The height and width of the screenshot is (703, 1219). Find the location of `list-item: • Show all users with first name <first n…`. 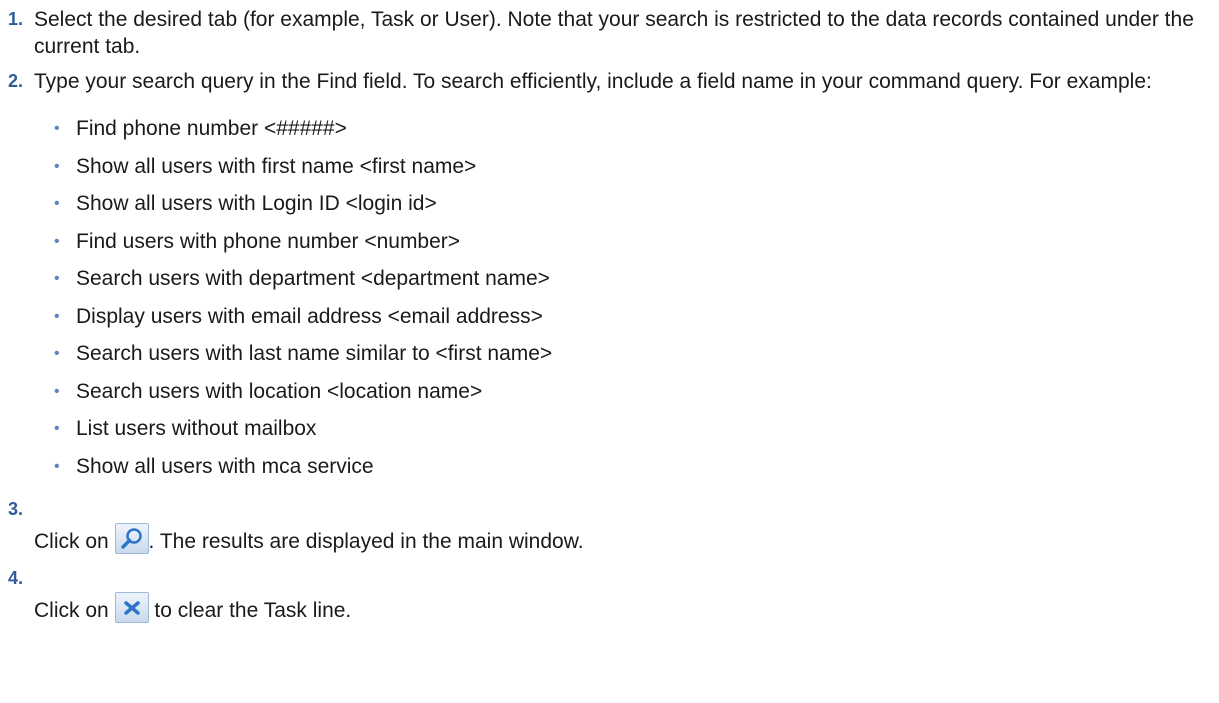

list-item: • Show all users with first name <first n… is located at coordinates (621, 172).